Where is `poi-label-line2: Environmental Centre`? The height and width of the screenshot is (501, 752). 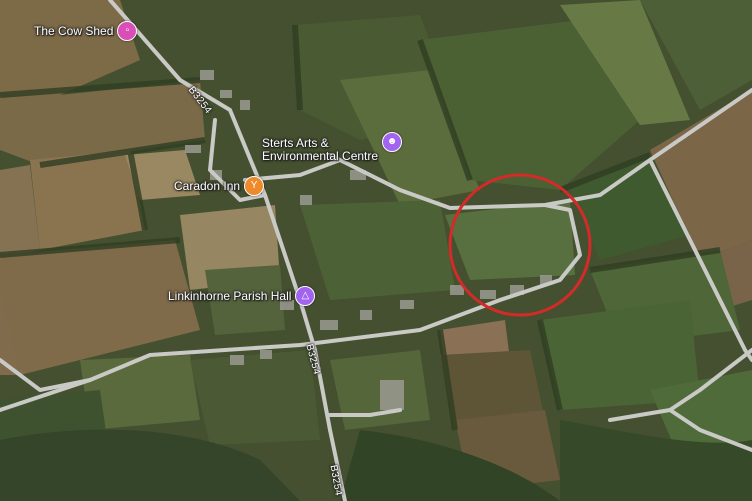
poi-label-line2: Environmental Centre is located at coordinates (320, 156).